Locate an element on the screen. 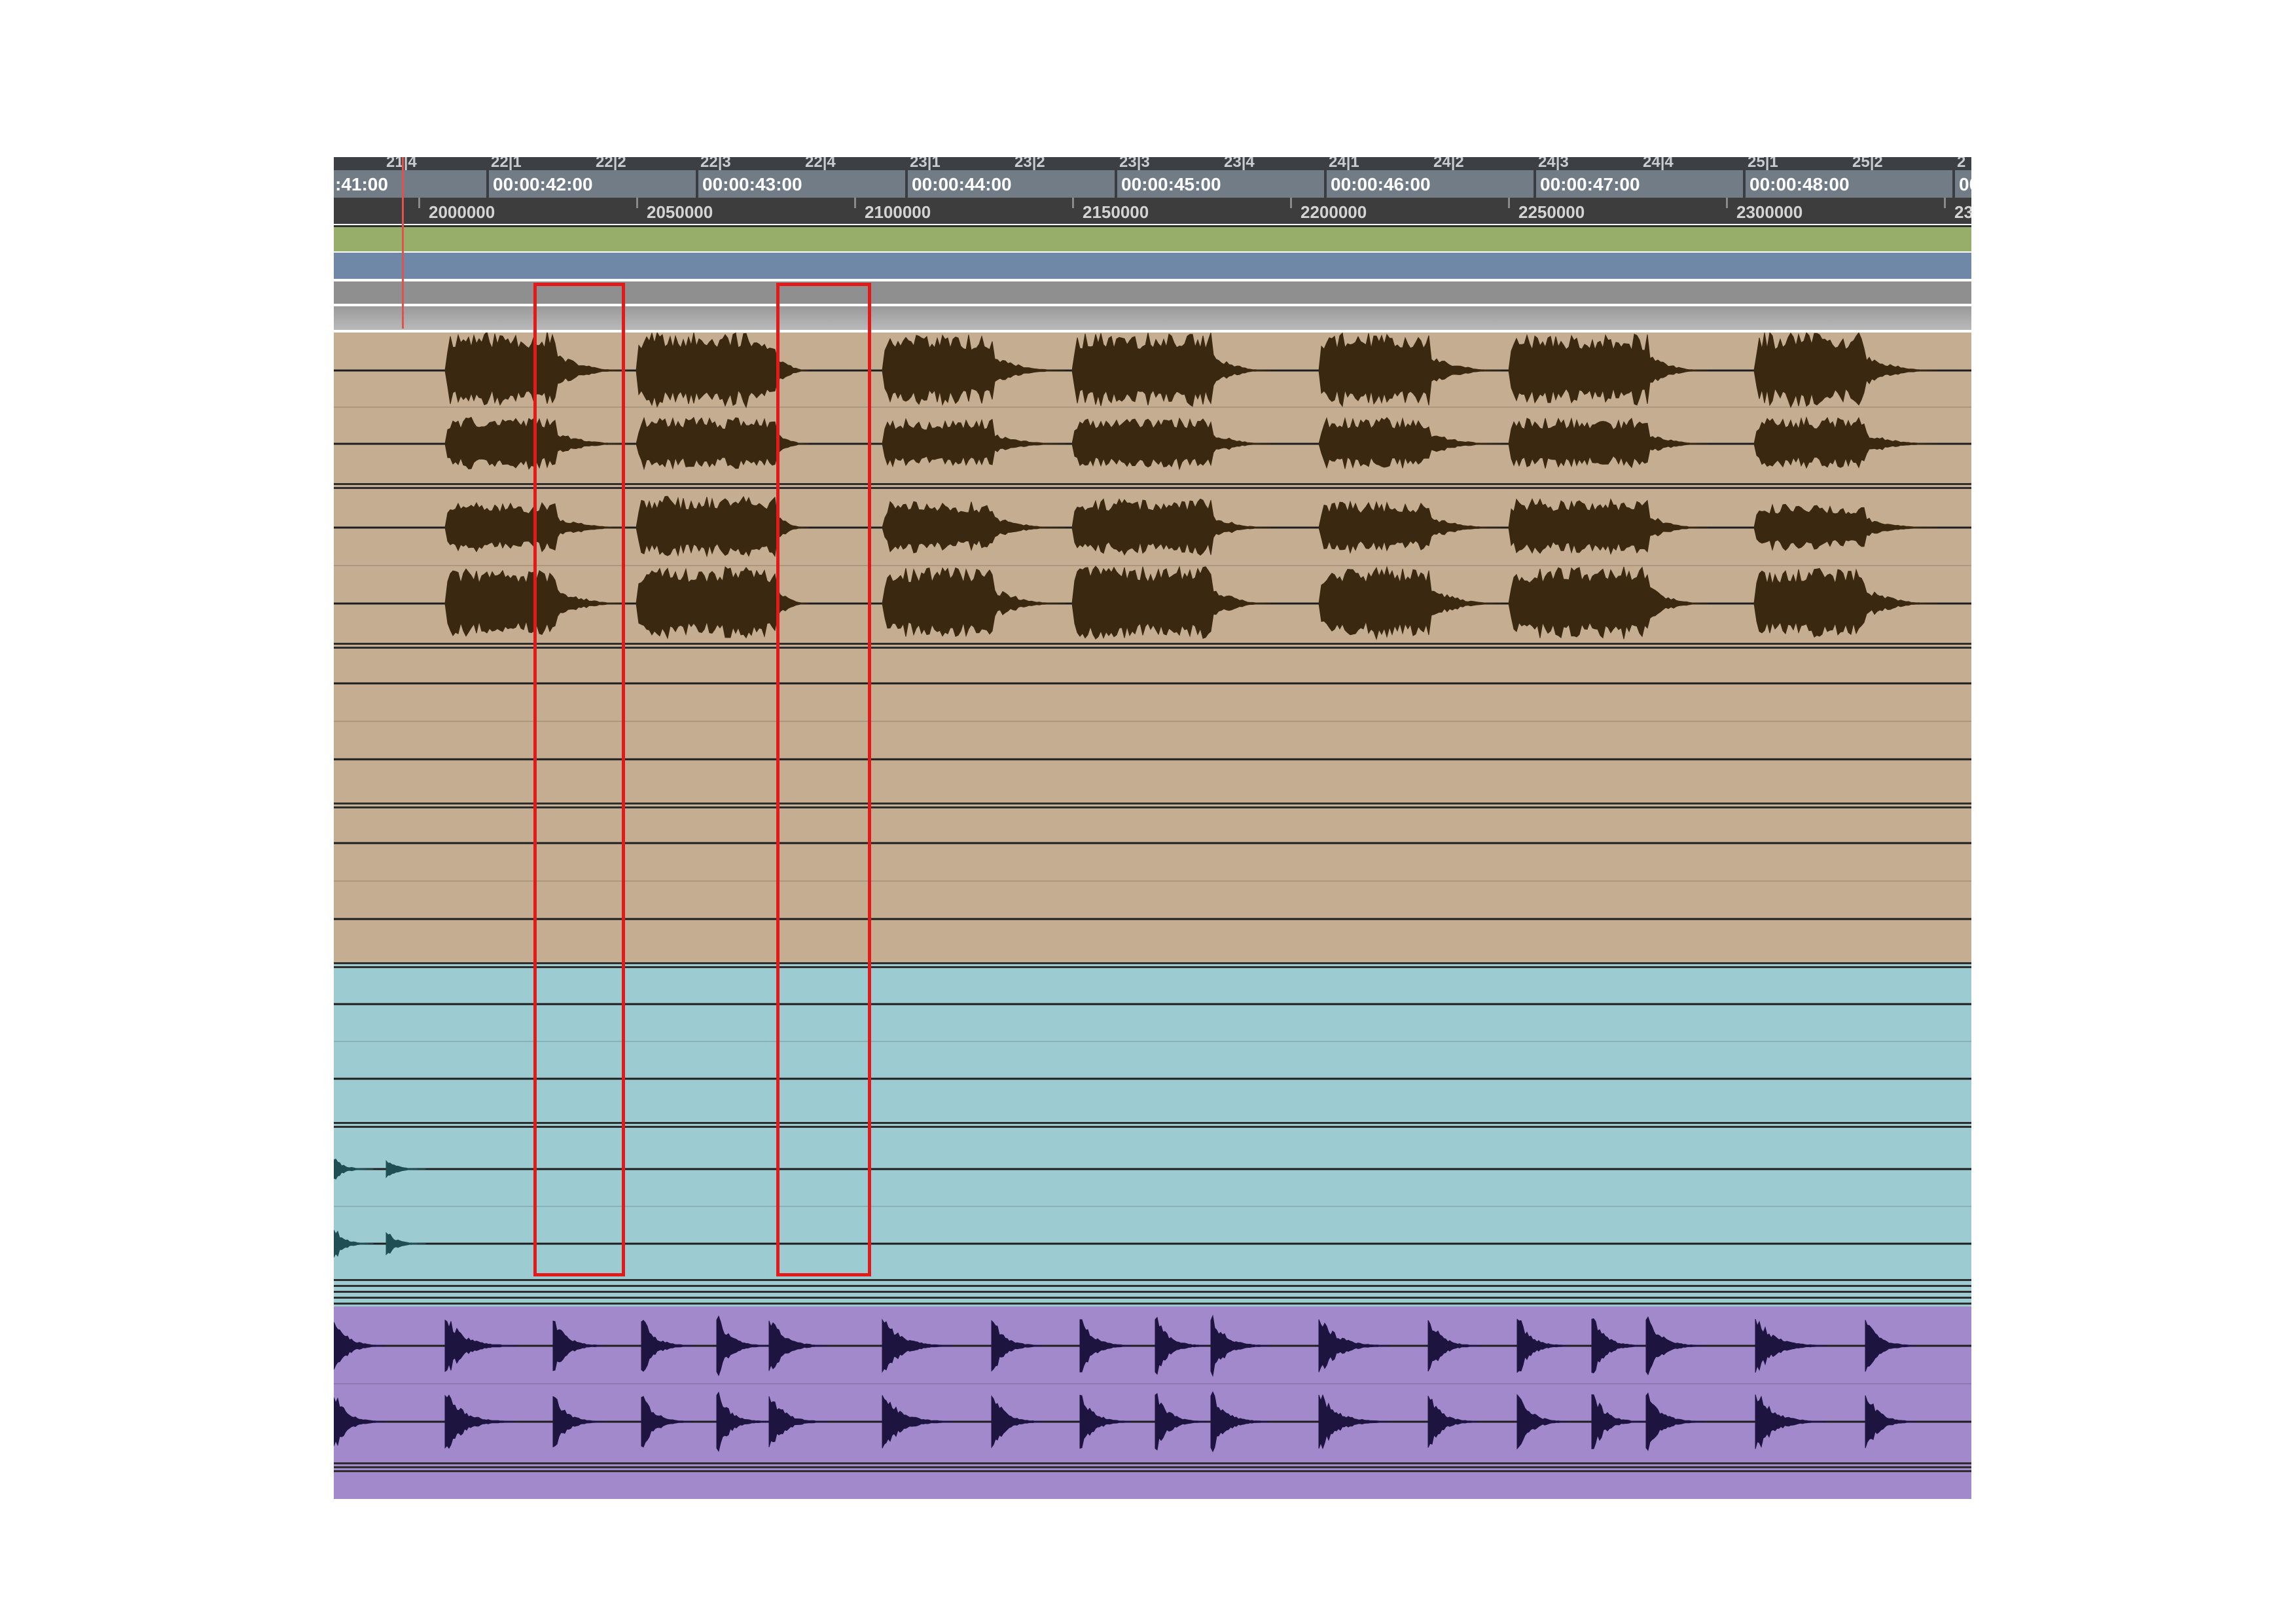  sample-label: 2000000 is located at coordinates (462, 212).